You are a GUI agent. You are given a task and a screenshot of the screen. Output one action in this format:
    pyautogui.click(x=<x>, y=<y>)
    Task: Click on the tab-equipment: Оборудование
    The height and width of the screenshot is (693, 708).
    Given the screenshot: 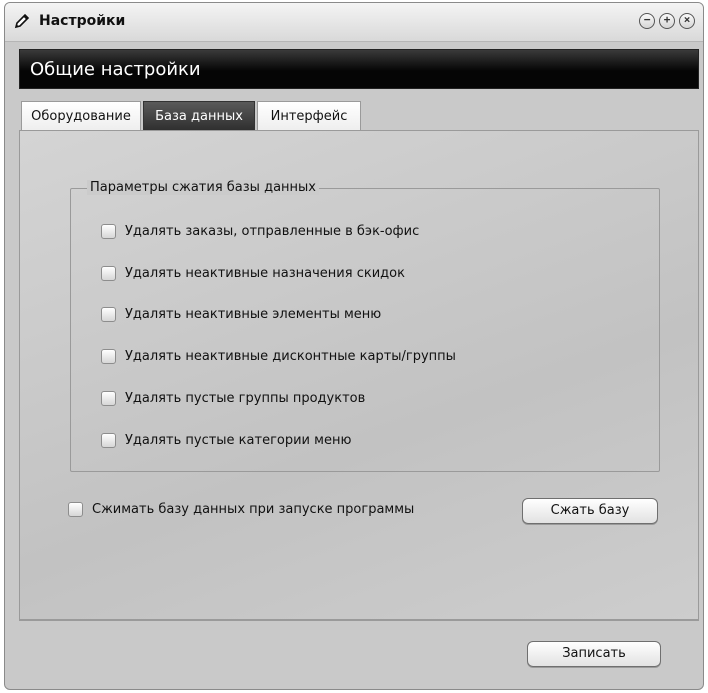 What is the action you would take?
    pyautogui.click(x=81, y=116)
    